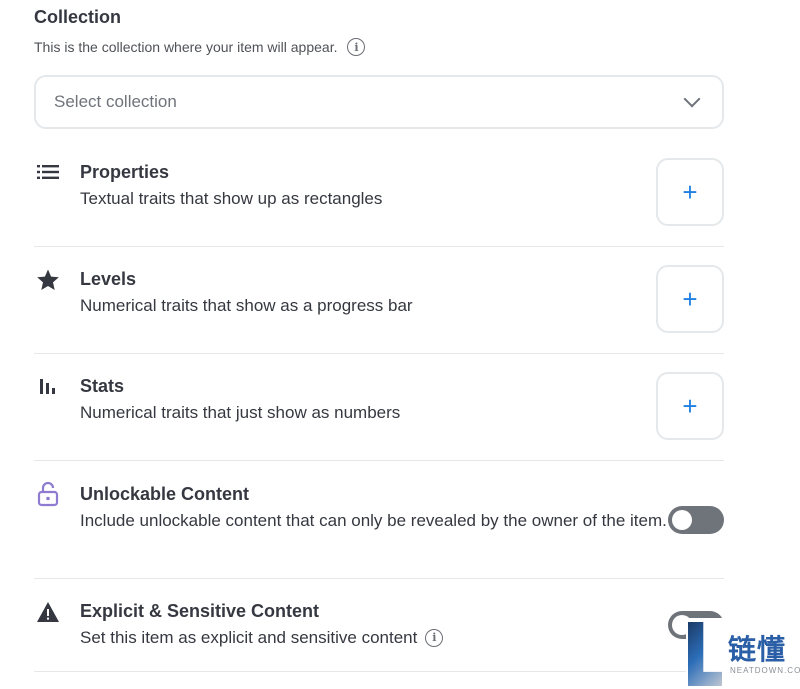 The width and height of the screenshot is (800, 689). What do you see at coordinates (48, 494) in the screenshot?
I see `unlock-icon` at bounding box center [48, 494].